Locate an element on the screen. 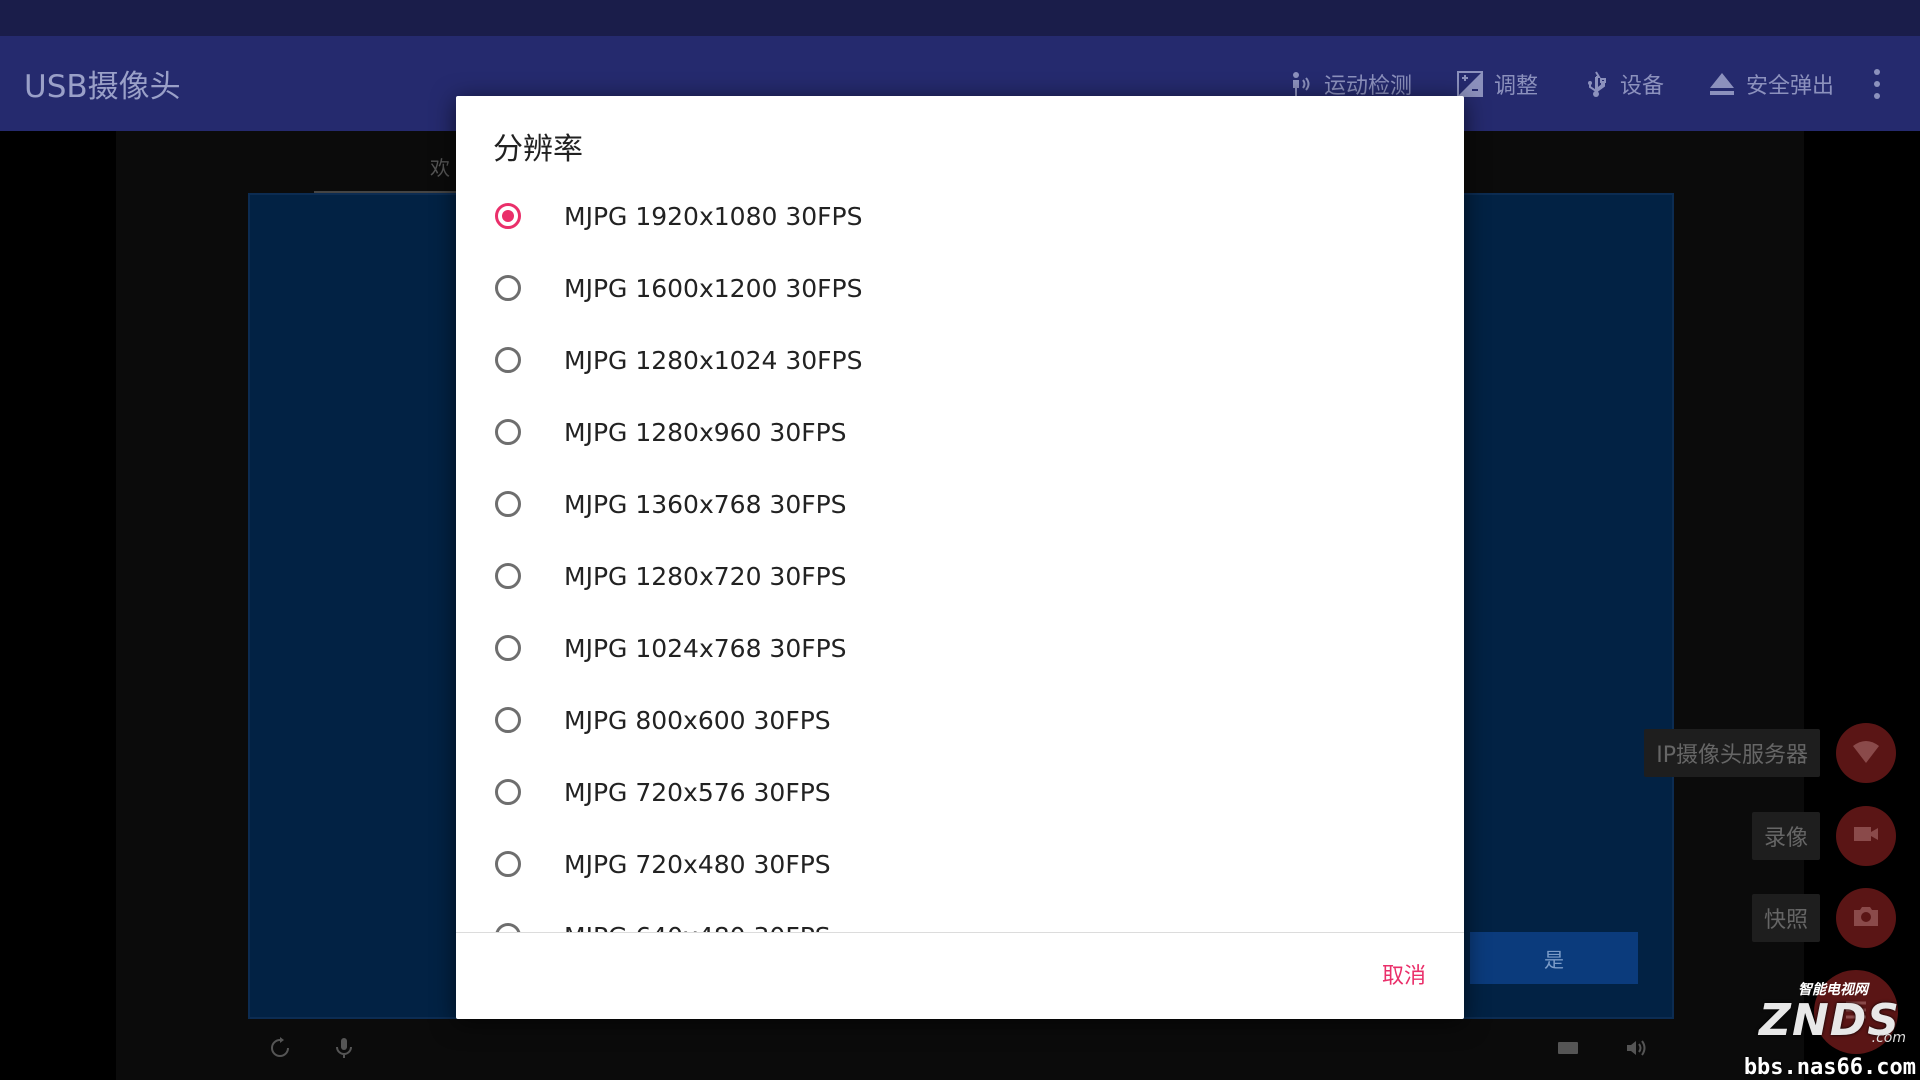 The width and height of the screenshot is (1920, 1080). motion-detect-button: 运动检测 is located at coordinates (1349, 84).